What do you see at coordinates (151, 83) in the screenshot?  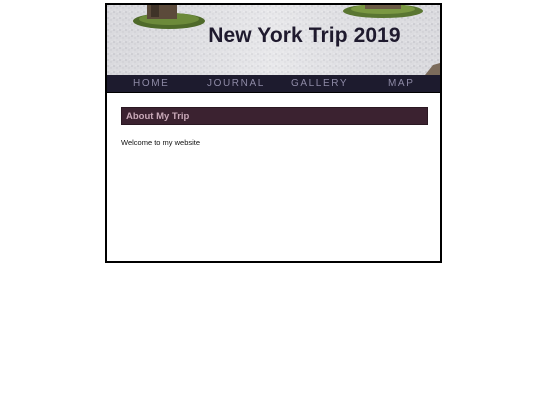 I see `nav-home-link: HOME` at bounding box center [151, 83].